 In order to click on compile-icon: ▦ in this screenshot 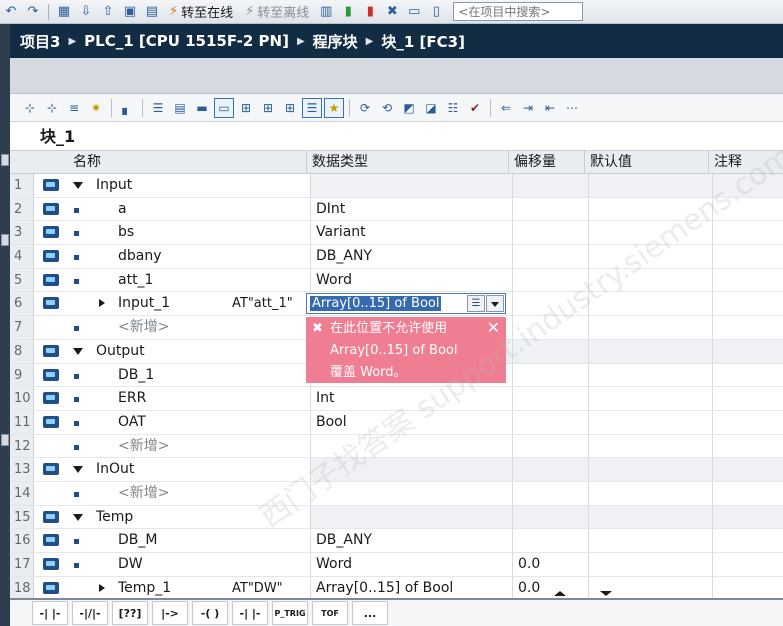, I will do `click(64, 12)`.